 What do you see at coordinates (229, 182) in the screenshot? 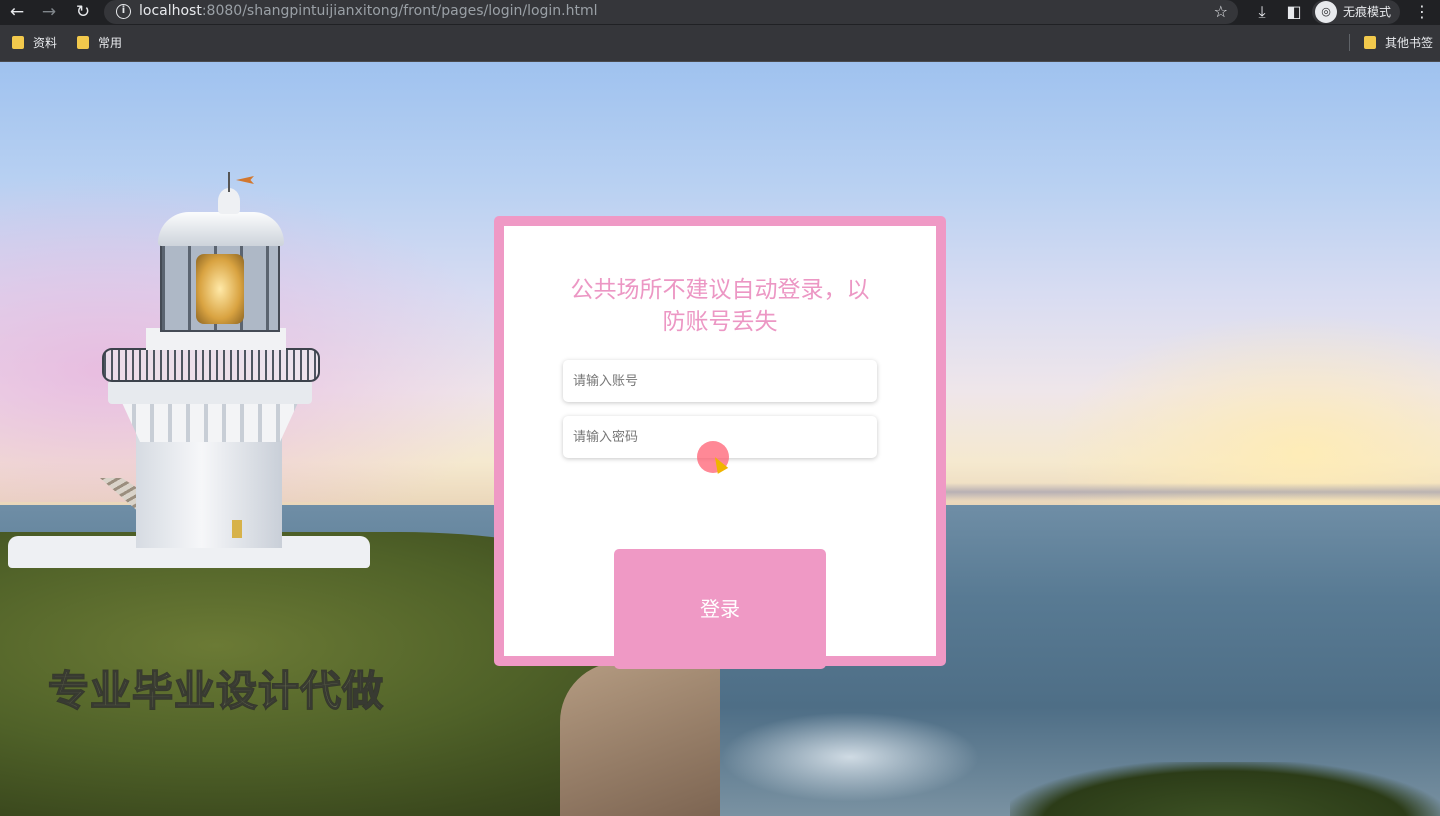
I see `lighthouse-rod` at bounding box center [229, 182].